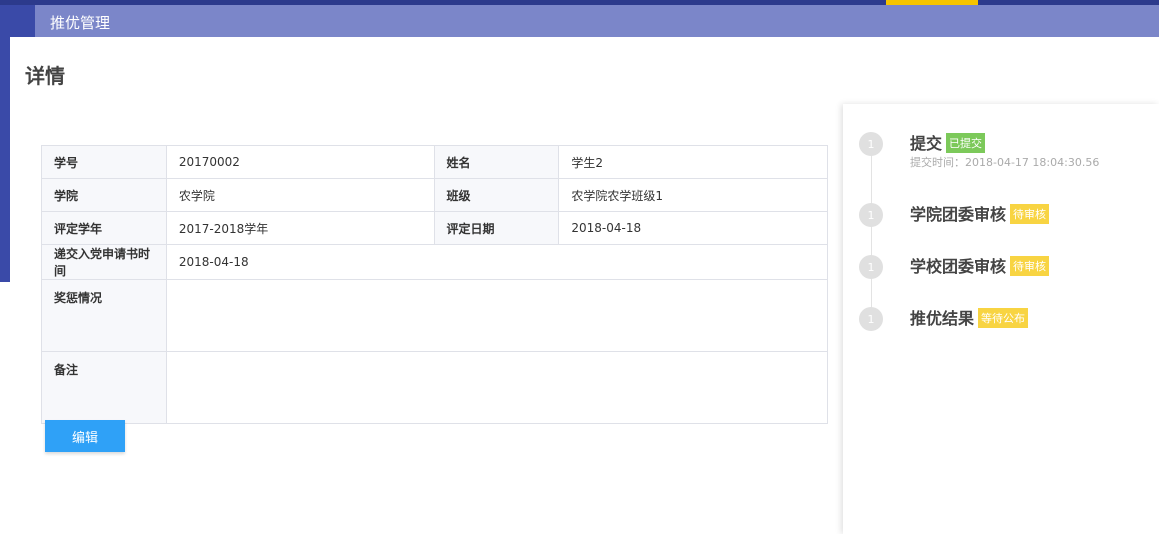 The height and width of the screenshot is (534, 1159). What do you see at coordinates (597, 21) in the screenshot?
I see `page-header-bar: 推优管理` at bounding box center [597, 21].